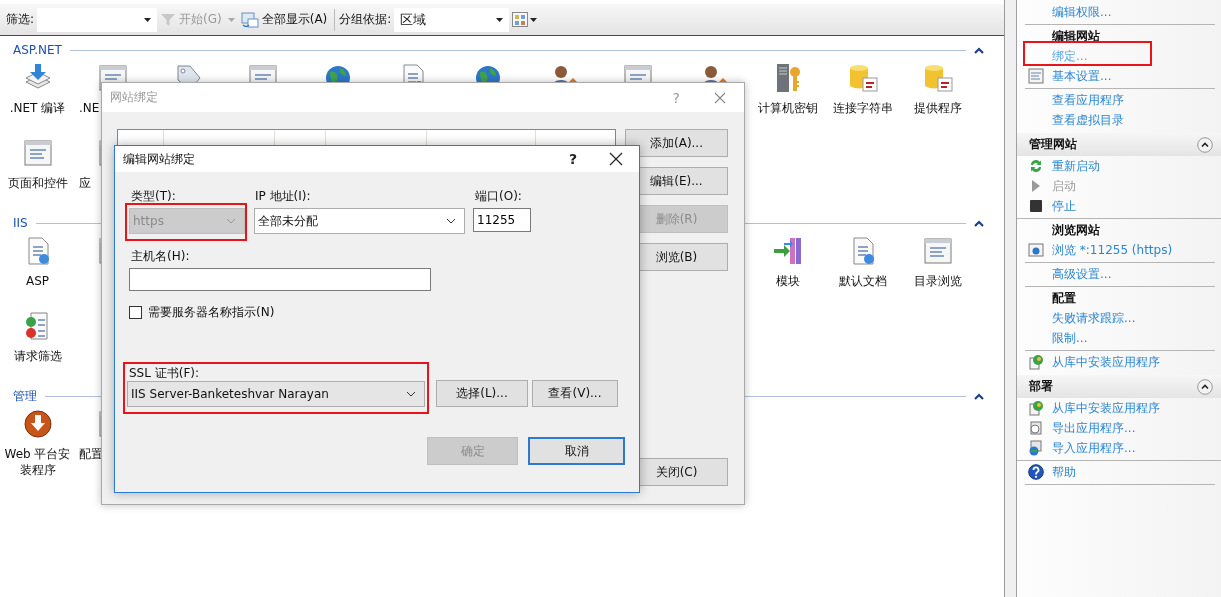 Image resolution: width=1221 pixels, height=597 pixels. What do you see at coordinates (616, 159) in the screenshot?
I see `close-icon` at bounding box center [616, 159].